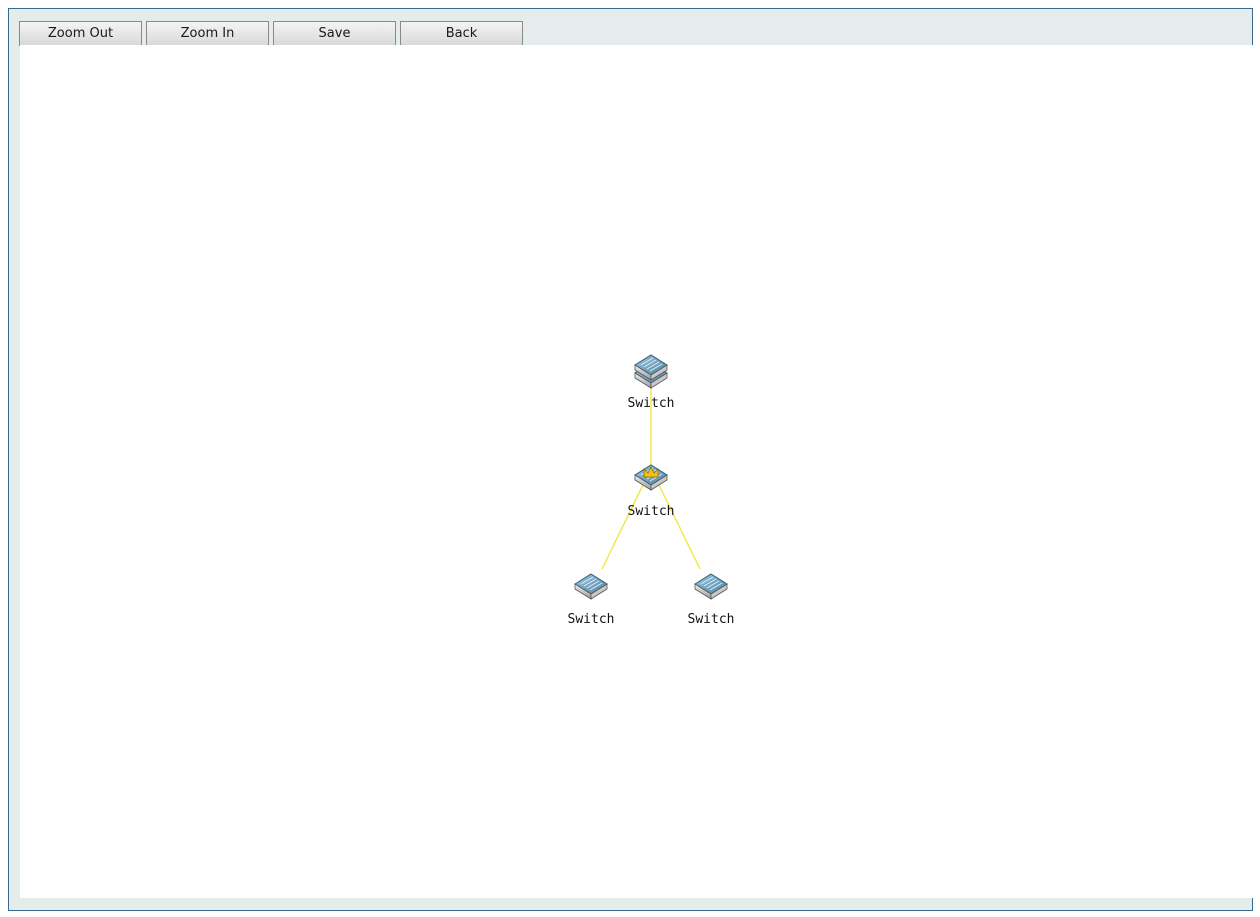 This screenshot has height=917, width=1260. Describe the element at coordinates (651, 477) in the screenshot. I see `root-switch-crown-icon` at that location.